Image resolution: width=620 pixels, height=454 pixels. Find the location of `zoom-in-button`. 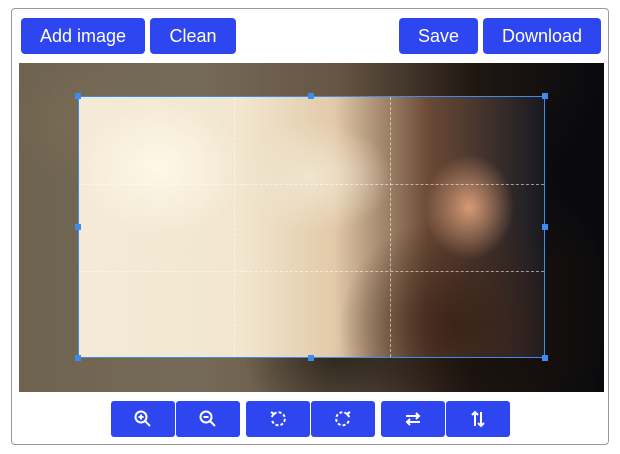

zoom-in-button is located at coordinates (143, 419).